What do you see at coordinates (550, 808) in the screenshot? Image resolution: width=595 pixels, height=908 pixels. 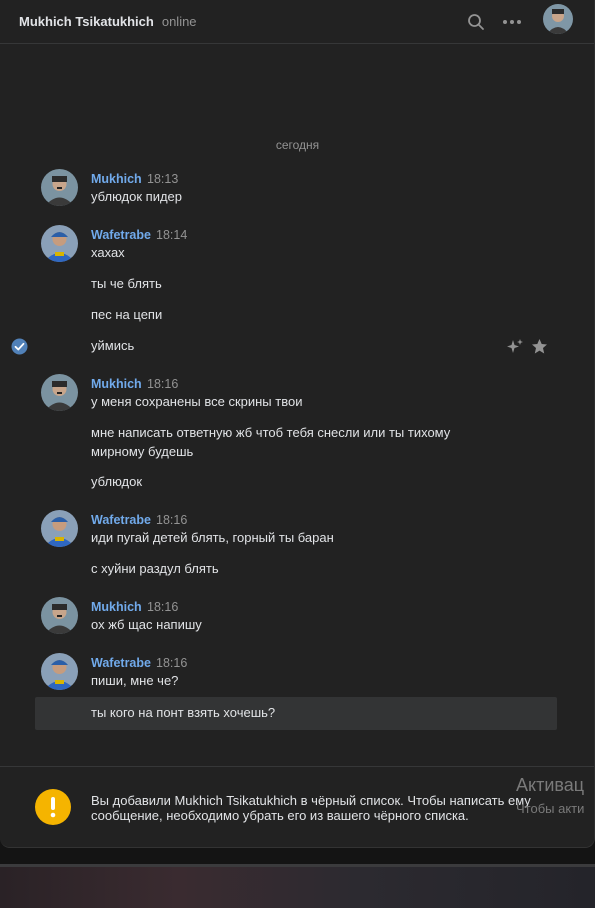 I see `activation-watermark-subtitle: Чтобы акти` at bounding box center [550, 808].